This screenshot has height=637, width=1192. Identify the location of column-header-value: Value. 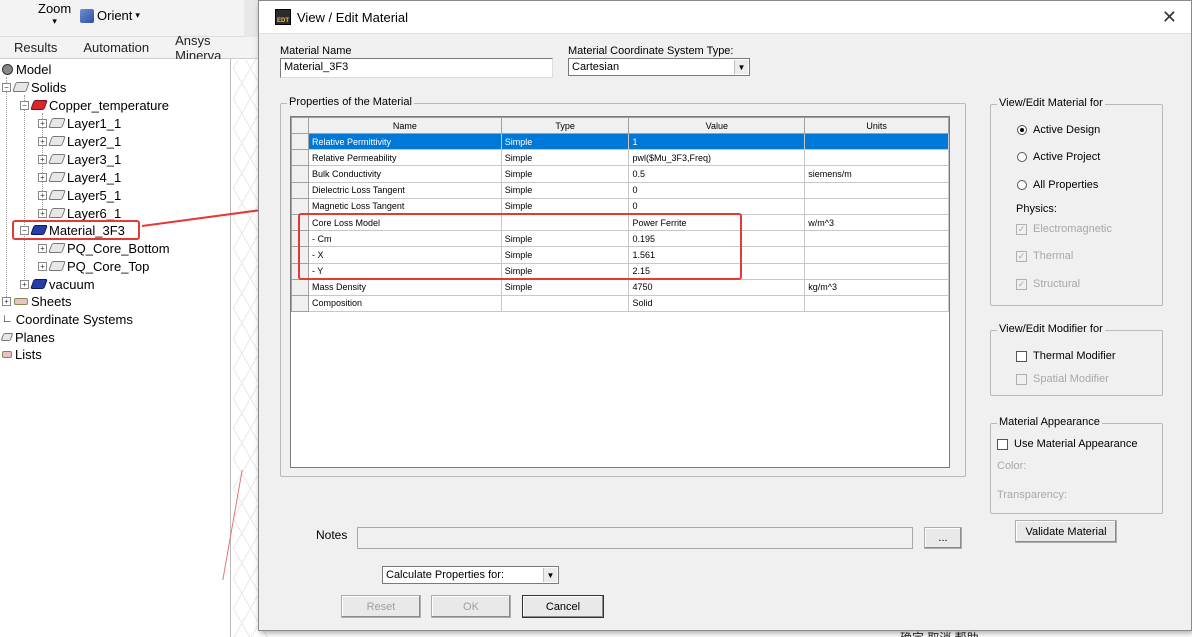
(717, 125).